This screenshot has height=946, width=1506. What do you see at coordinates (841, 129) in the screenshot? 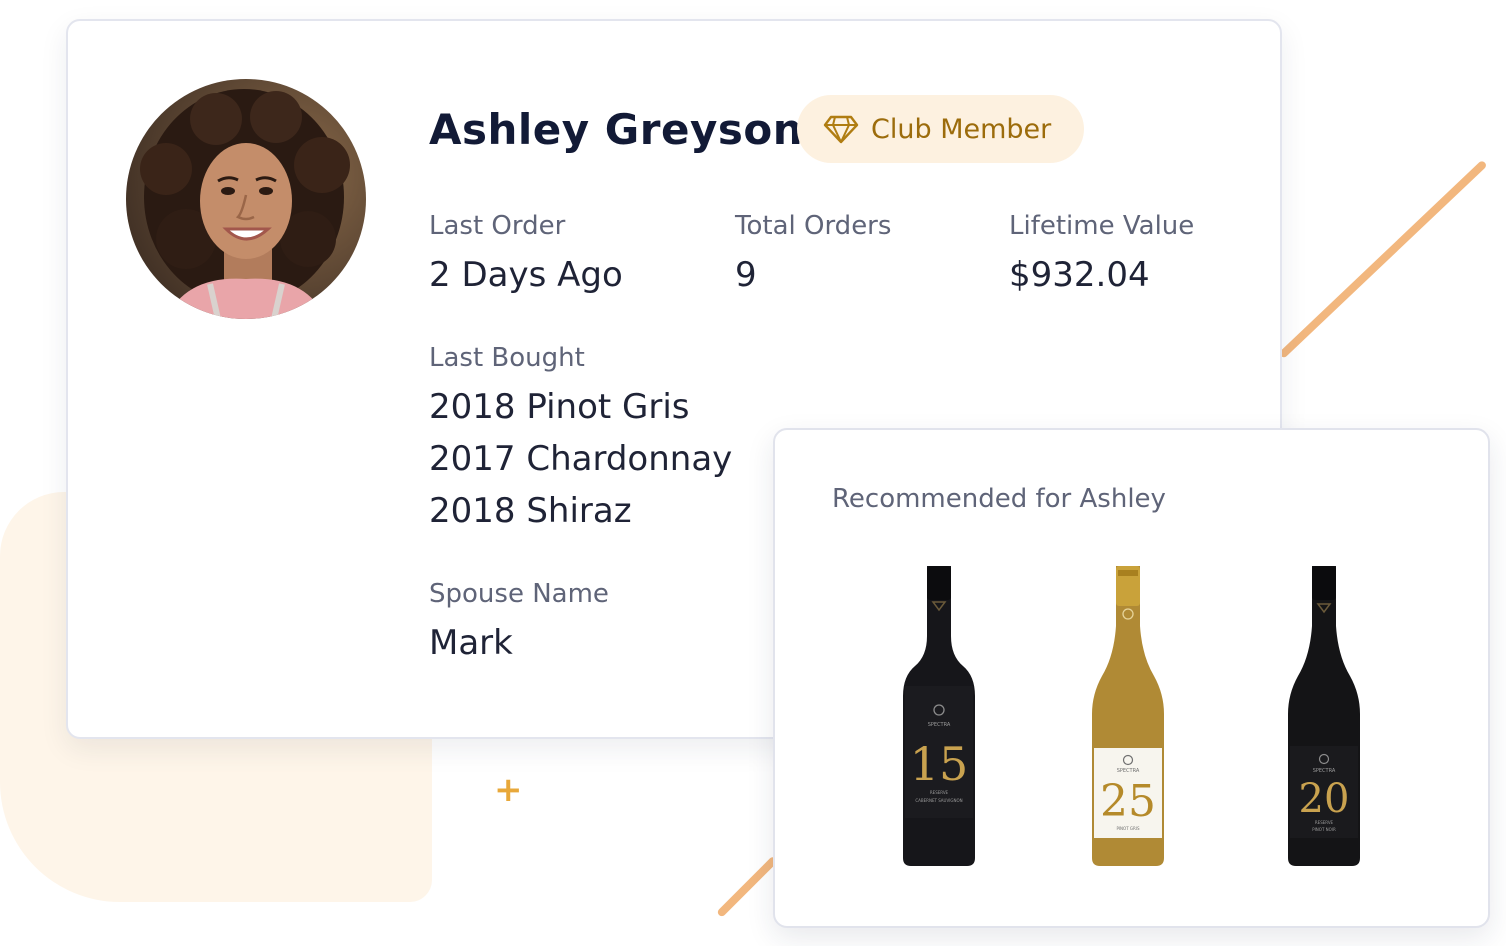
I see `diamond-icon` at bounding box center [841, 129].